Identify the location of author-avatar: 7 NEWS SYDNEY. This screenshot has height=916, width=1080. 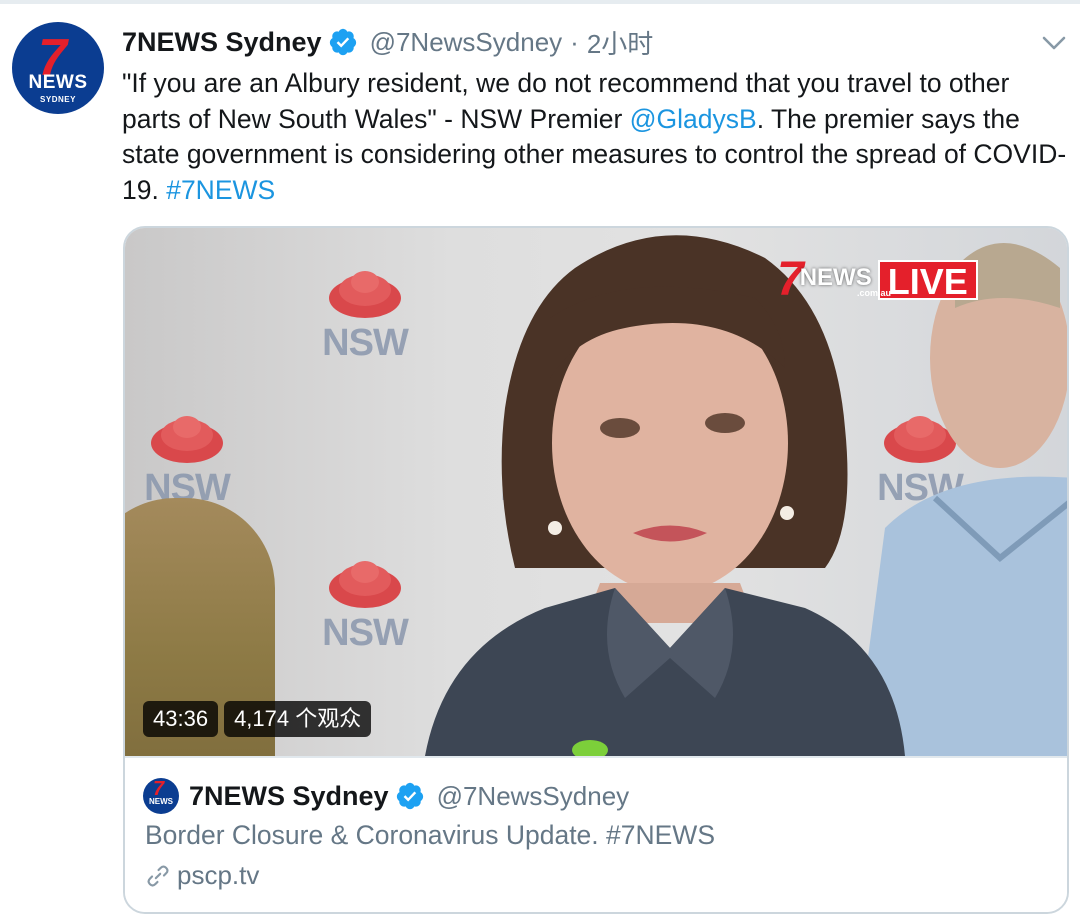
(58, 68).